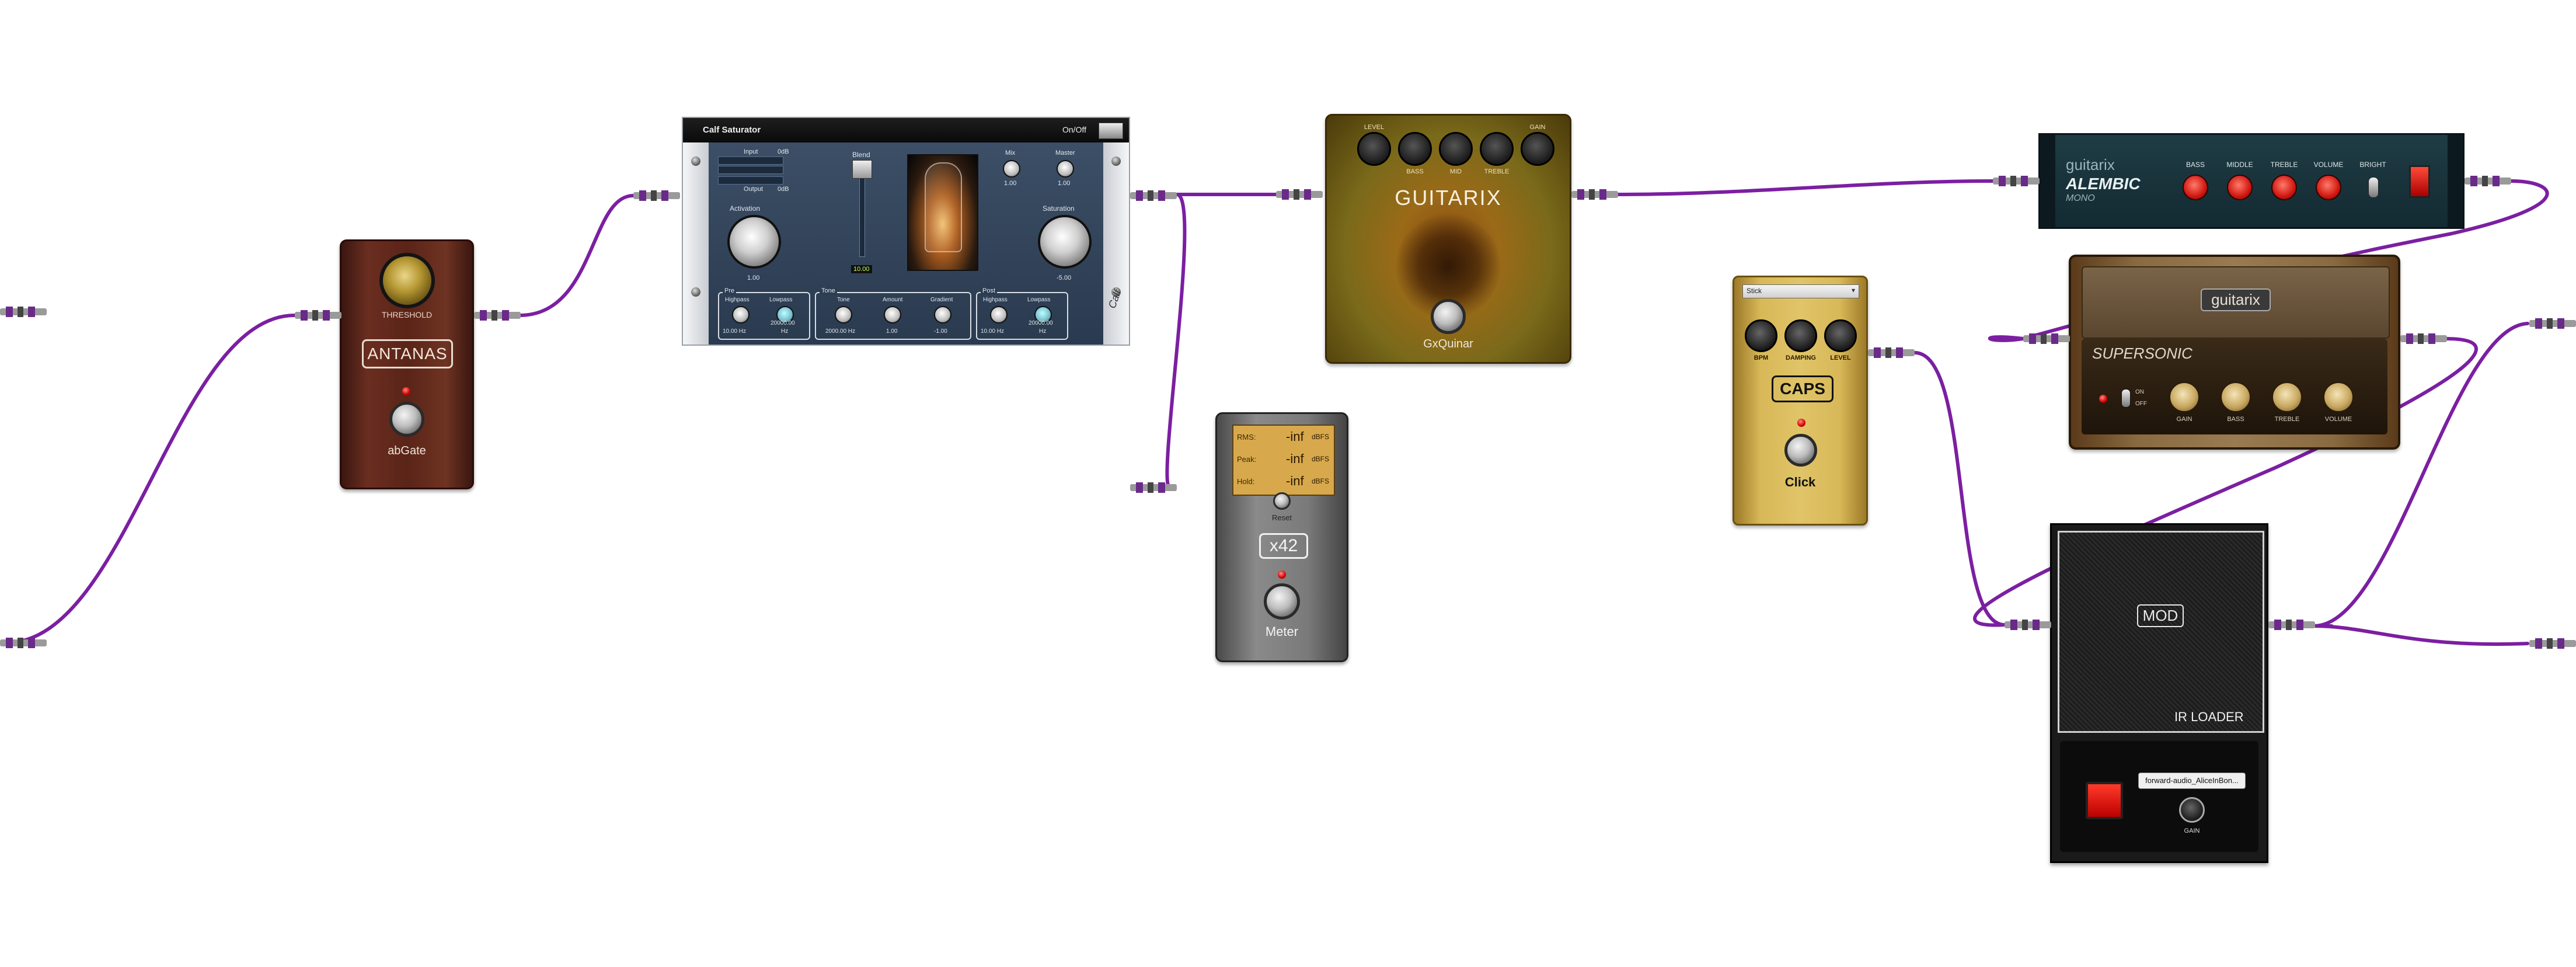 The width and height of the screenshot is (2576, 967). What do you see at coordinates (407, 420) in the screenshot?
I see `abgate-footswitch` at bounding box center [407, 420].